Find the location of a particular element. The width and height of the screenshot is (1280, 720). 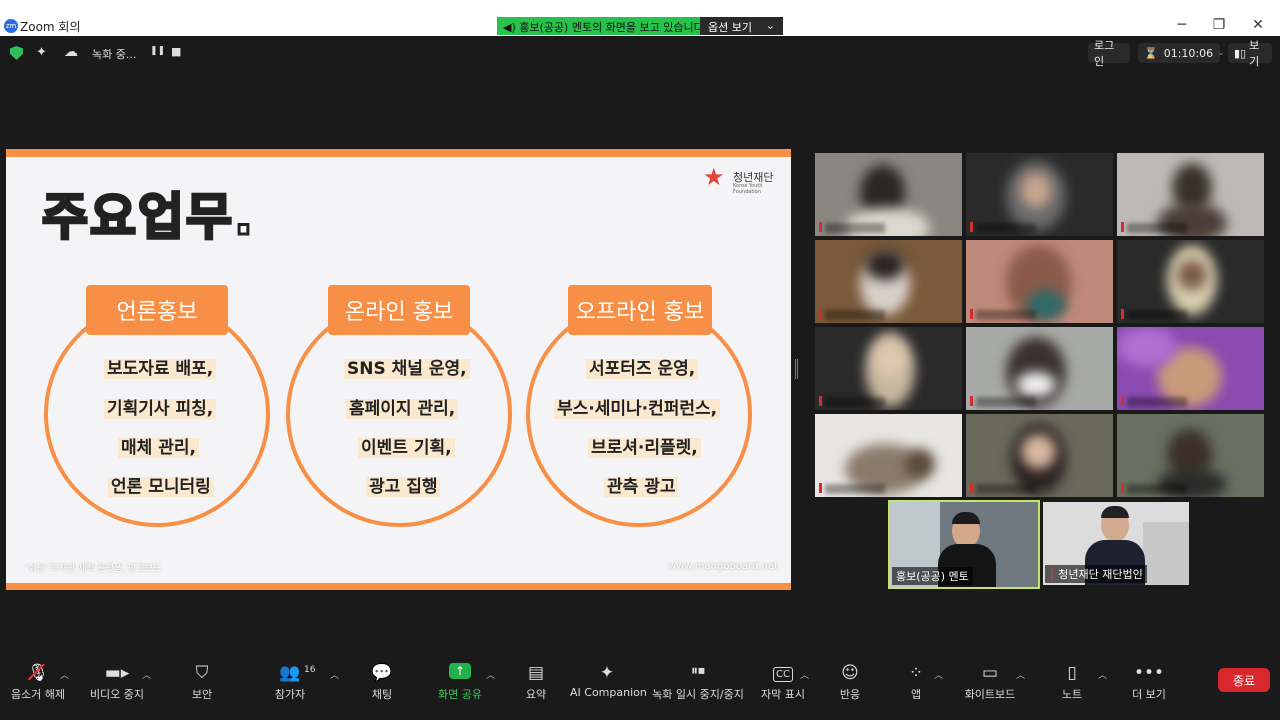

slide-footer-left: '쉬운' 디자인 제작 플랫폼, 망고보드 is located at coordinates (94, 569).